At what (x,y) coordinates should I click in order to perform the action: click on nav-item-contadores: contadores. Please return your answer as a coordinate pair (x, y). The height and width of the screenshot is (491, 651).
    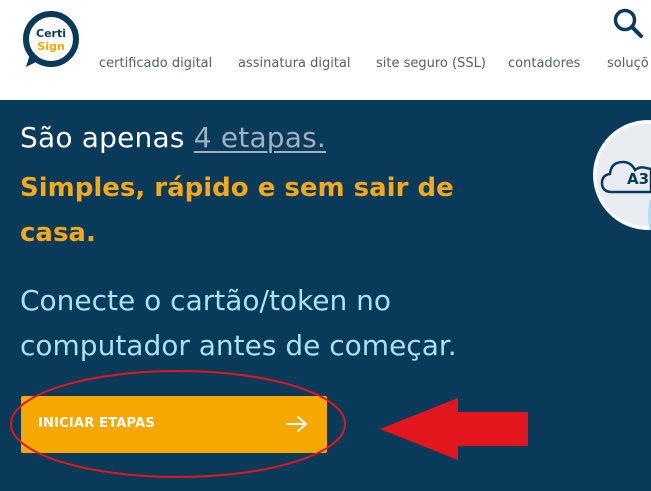
    Looking at the image, I should click on (544, 63).